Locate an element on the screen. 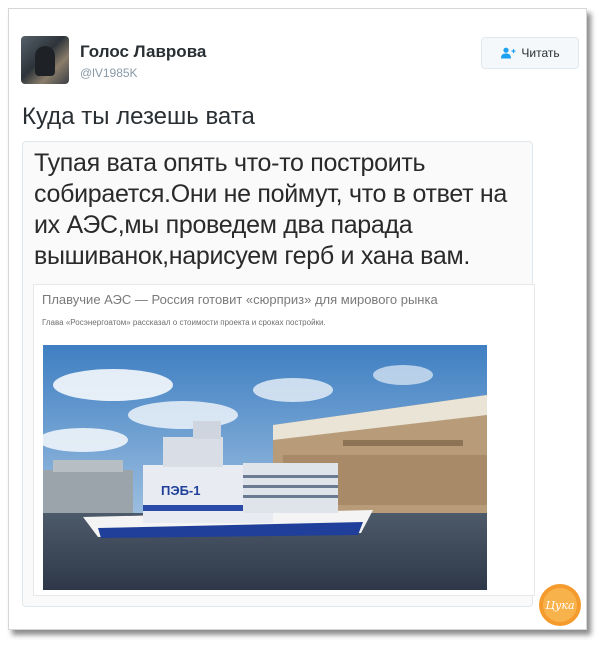 Image resolution: width=601 pixels, height=645 pixels. ship-label: ПЭБ-1 is located at coordinates (181, 490).